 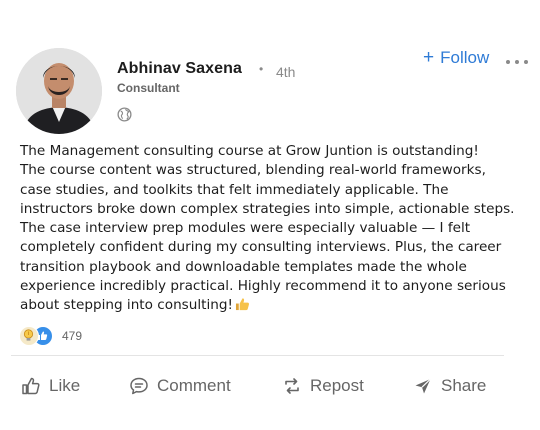 I want to click on thumbs-up-emoji, so click(x=242, y=304).